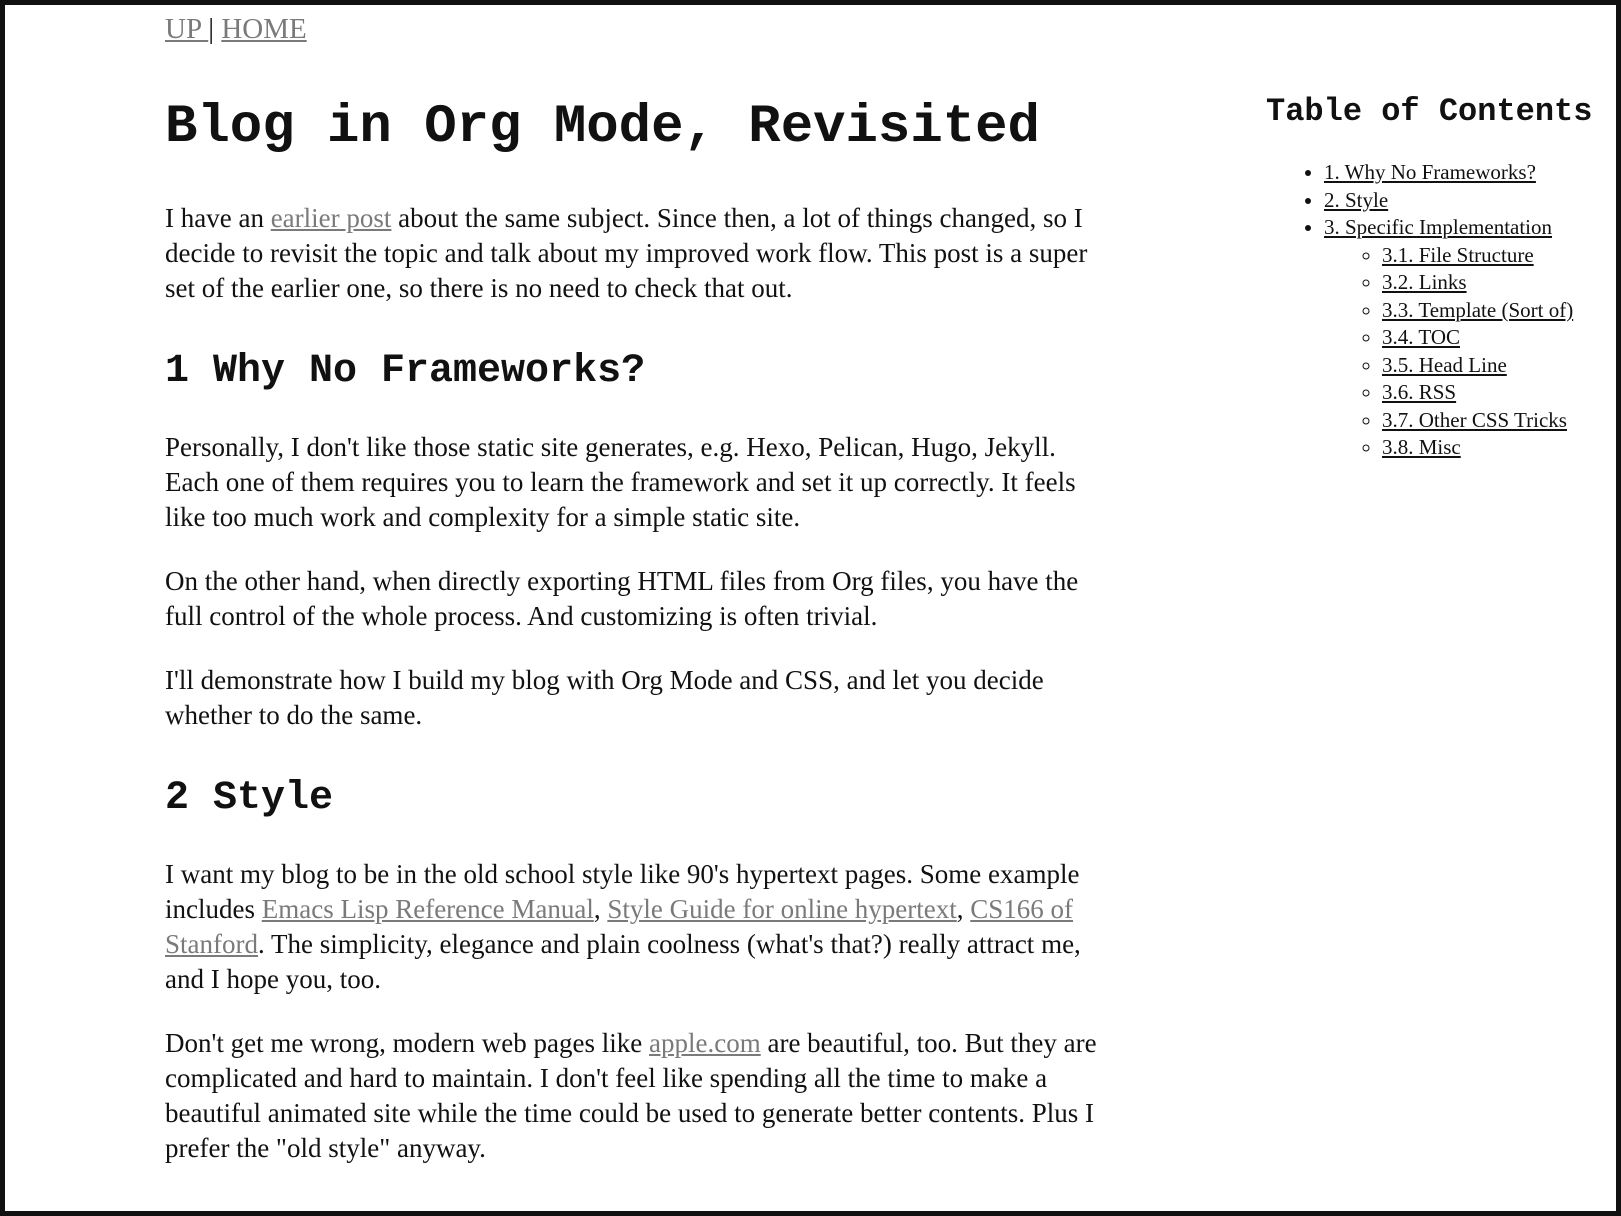 The width and height of the screenshot is (1621, 1216). I want to click on toc-subitem: 3.6. RSS, so click(1494, 393).